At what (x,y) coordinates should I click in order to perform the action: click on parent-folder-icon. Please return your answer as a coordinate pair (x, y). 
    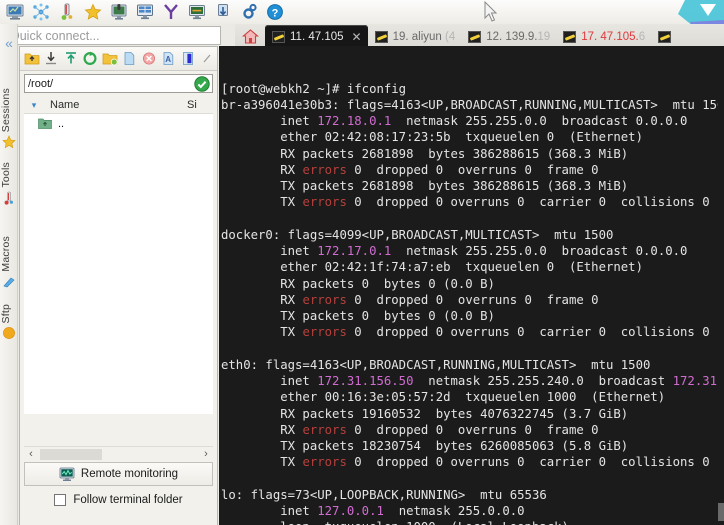
    Looking at the image, I should click on (32, 59).